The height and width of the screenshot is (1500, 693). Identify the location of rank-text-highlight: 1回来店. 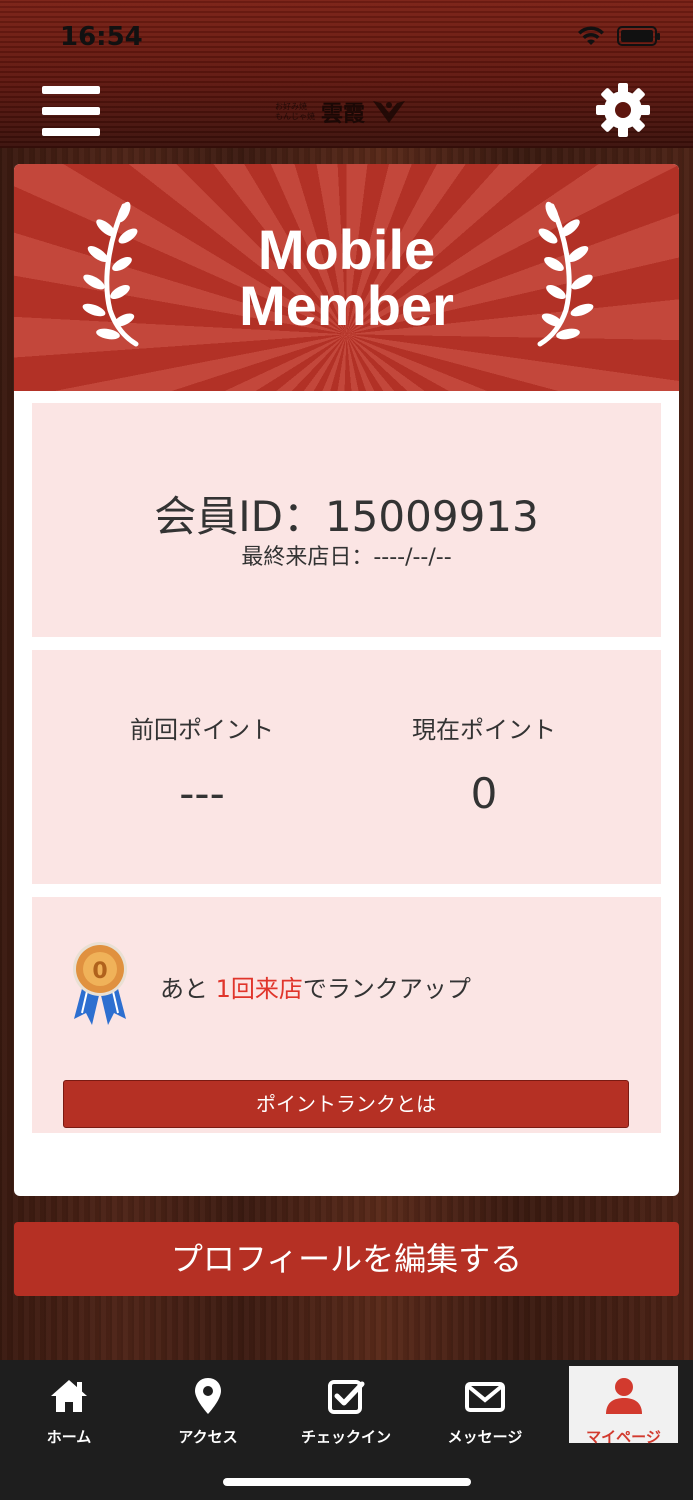
(259, 989).